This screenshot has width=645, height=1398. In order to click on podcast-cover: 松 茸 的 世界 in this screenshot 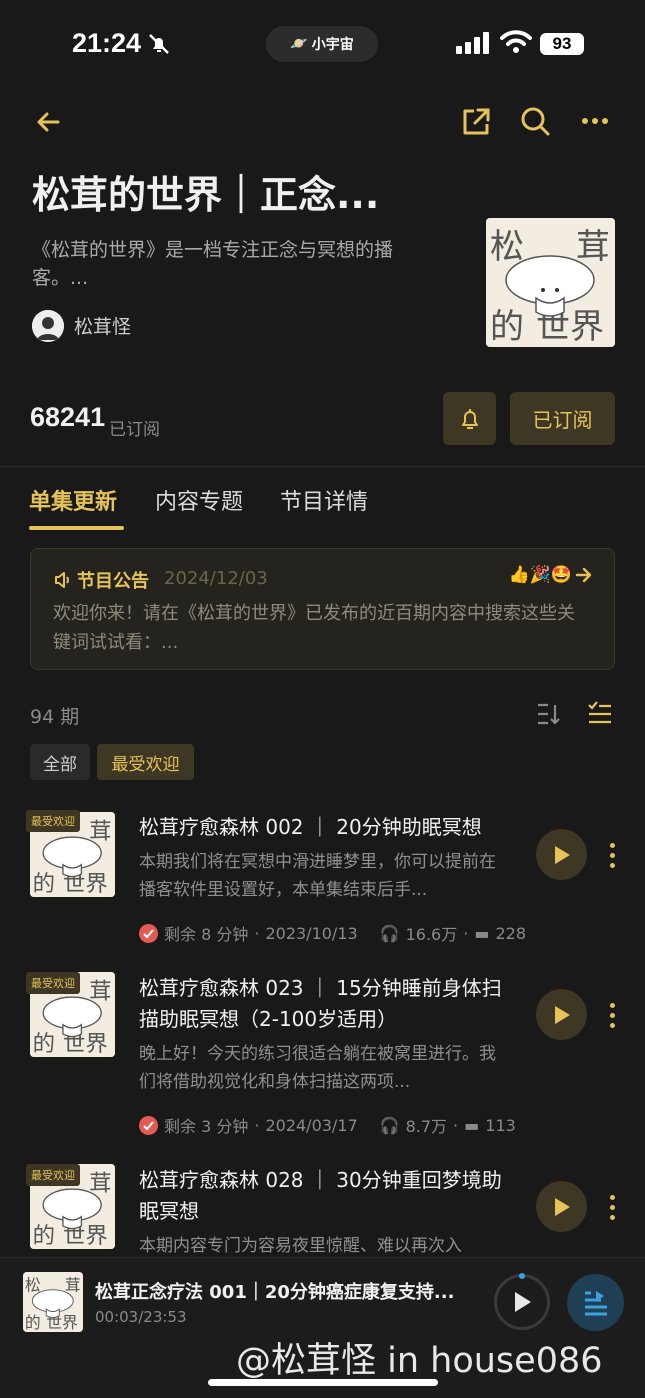, I will do `click(550, 282)`.